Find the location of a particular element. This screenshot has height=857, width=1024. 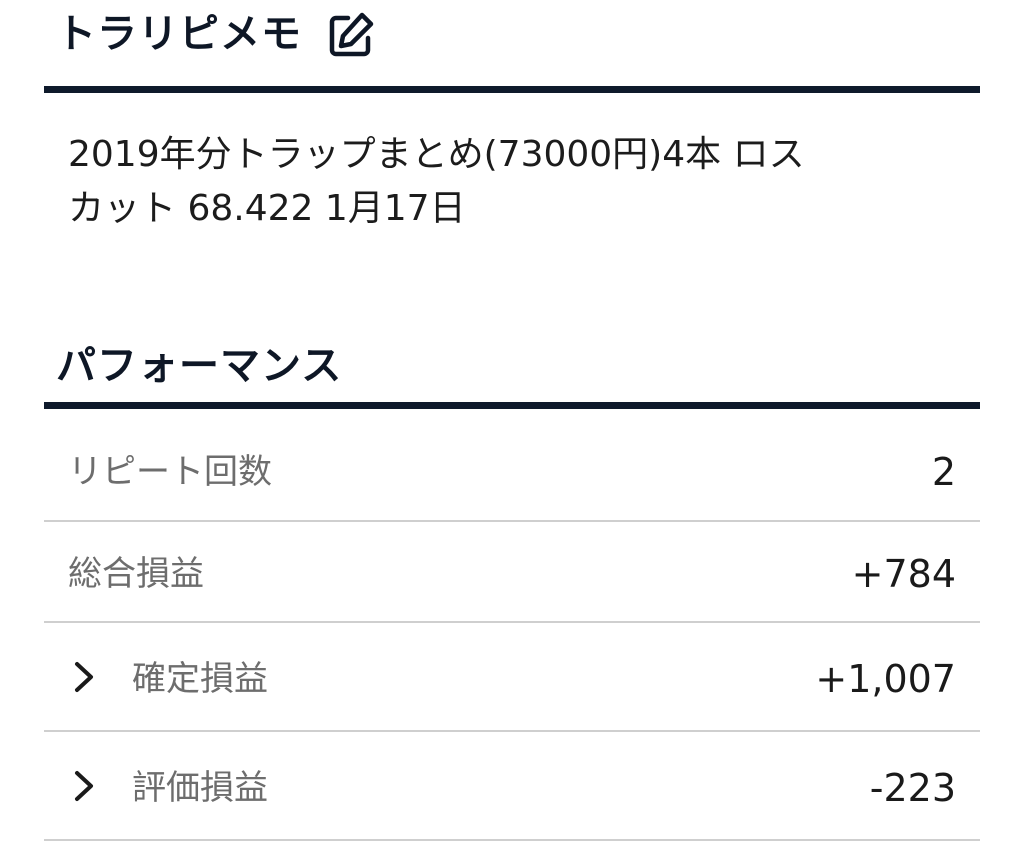

performance-title: パフォーマンス is located at coordinates (199, 366).